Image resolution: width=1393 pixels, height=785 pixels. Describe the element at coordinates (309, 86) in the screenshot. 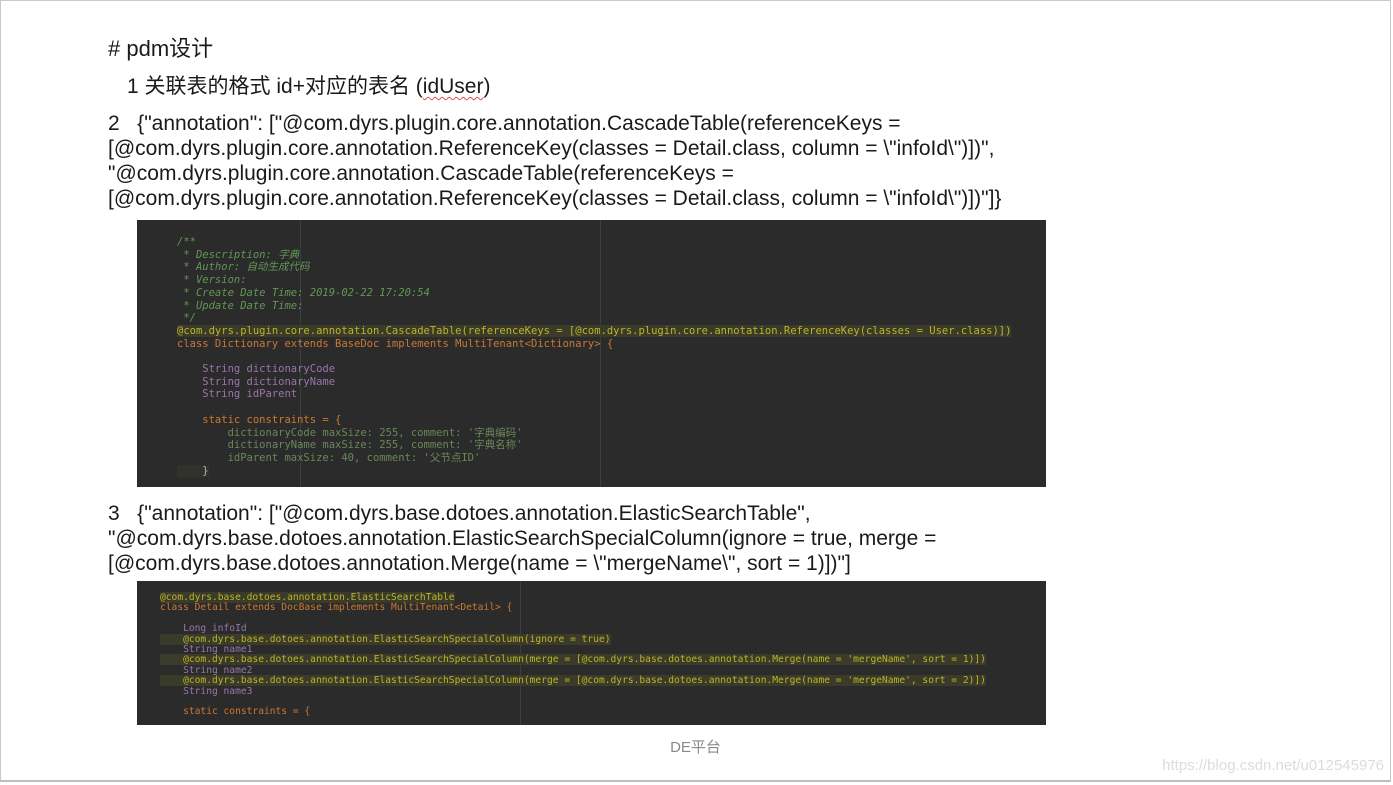

I see `item-1-text: 1 关联表的格式 id+对应的表名 (idUser)` at that location.